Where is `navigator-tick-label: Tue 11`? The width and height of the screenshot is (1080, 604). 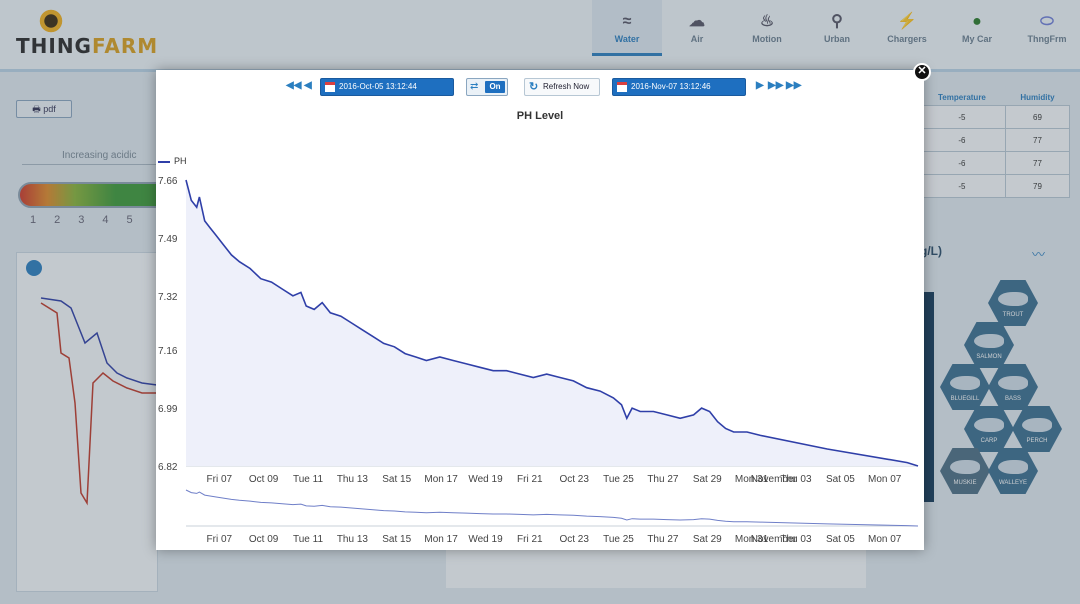
navigator-tick-label: Tue 11 is located at coordinates (308, 539).